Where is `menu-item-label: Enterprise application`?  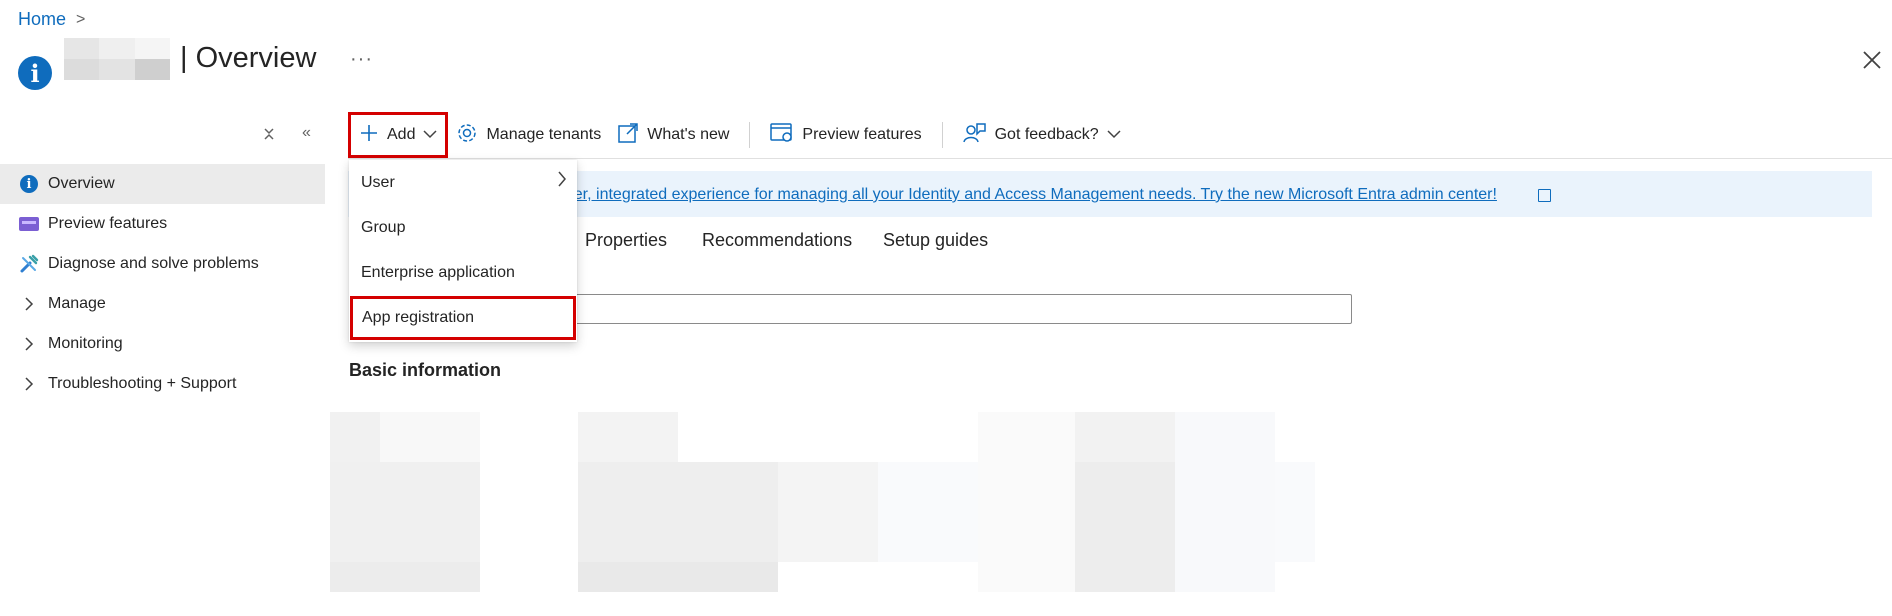
menu-item-label: Enterprise application is located at coordinates (438, 272).